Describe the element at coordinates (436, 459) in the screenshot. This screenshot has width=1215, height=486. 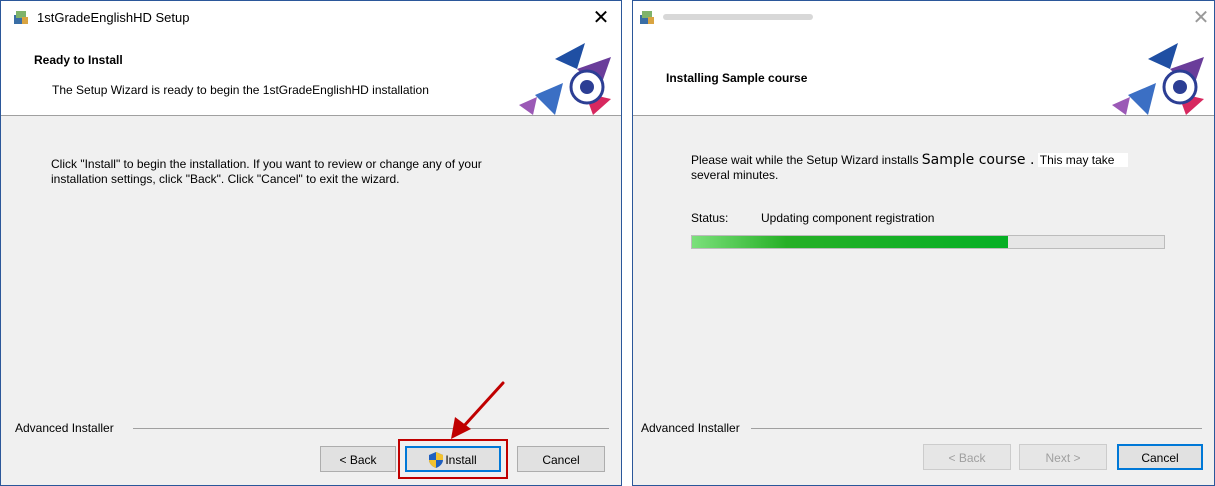
I see `uac-shield-icon` at that location.